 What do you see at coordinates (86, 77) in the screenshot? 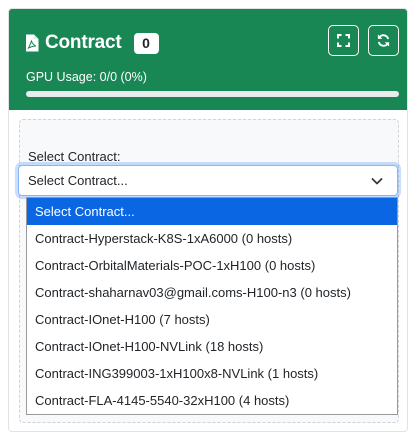
I see `gpu-usage-text: GPU Usage: 0/0 (0%)` at bounding box center [86, 77].